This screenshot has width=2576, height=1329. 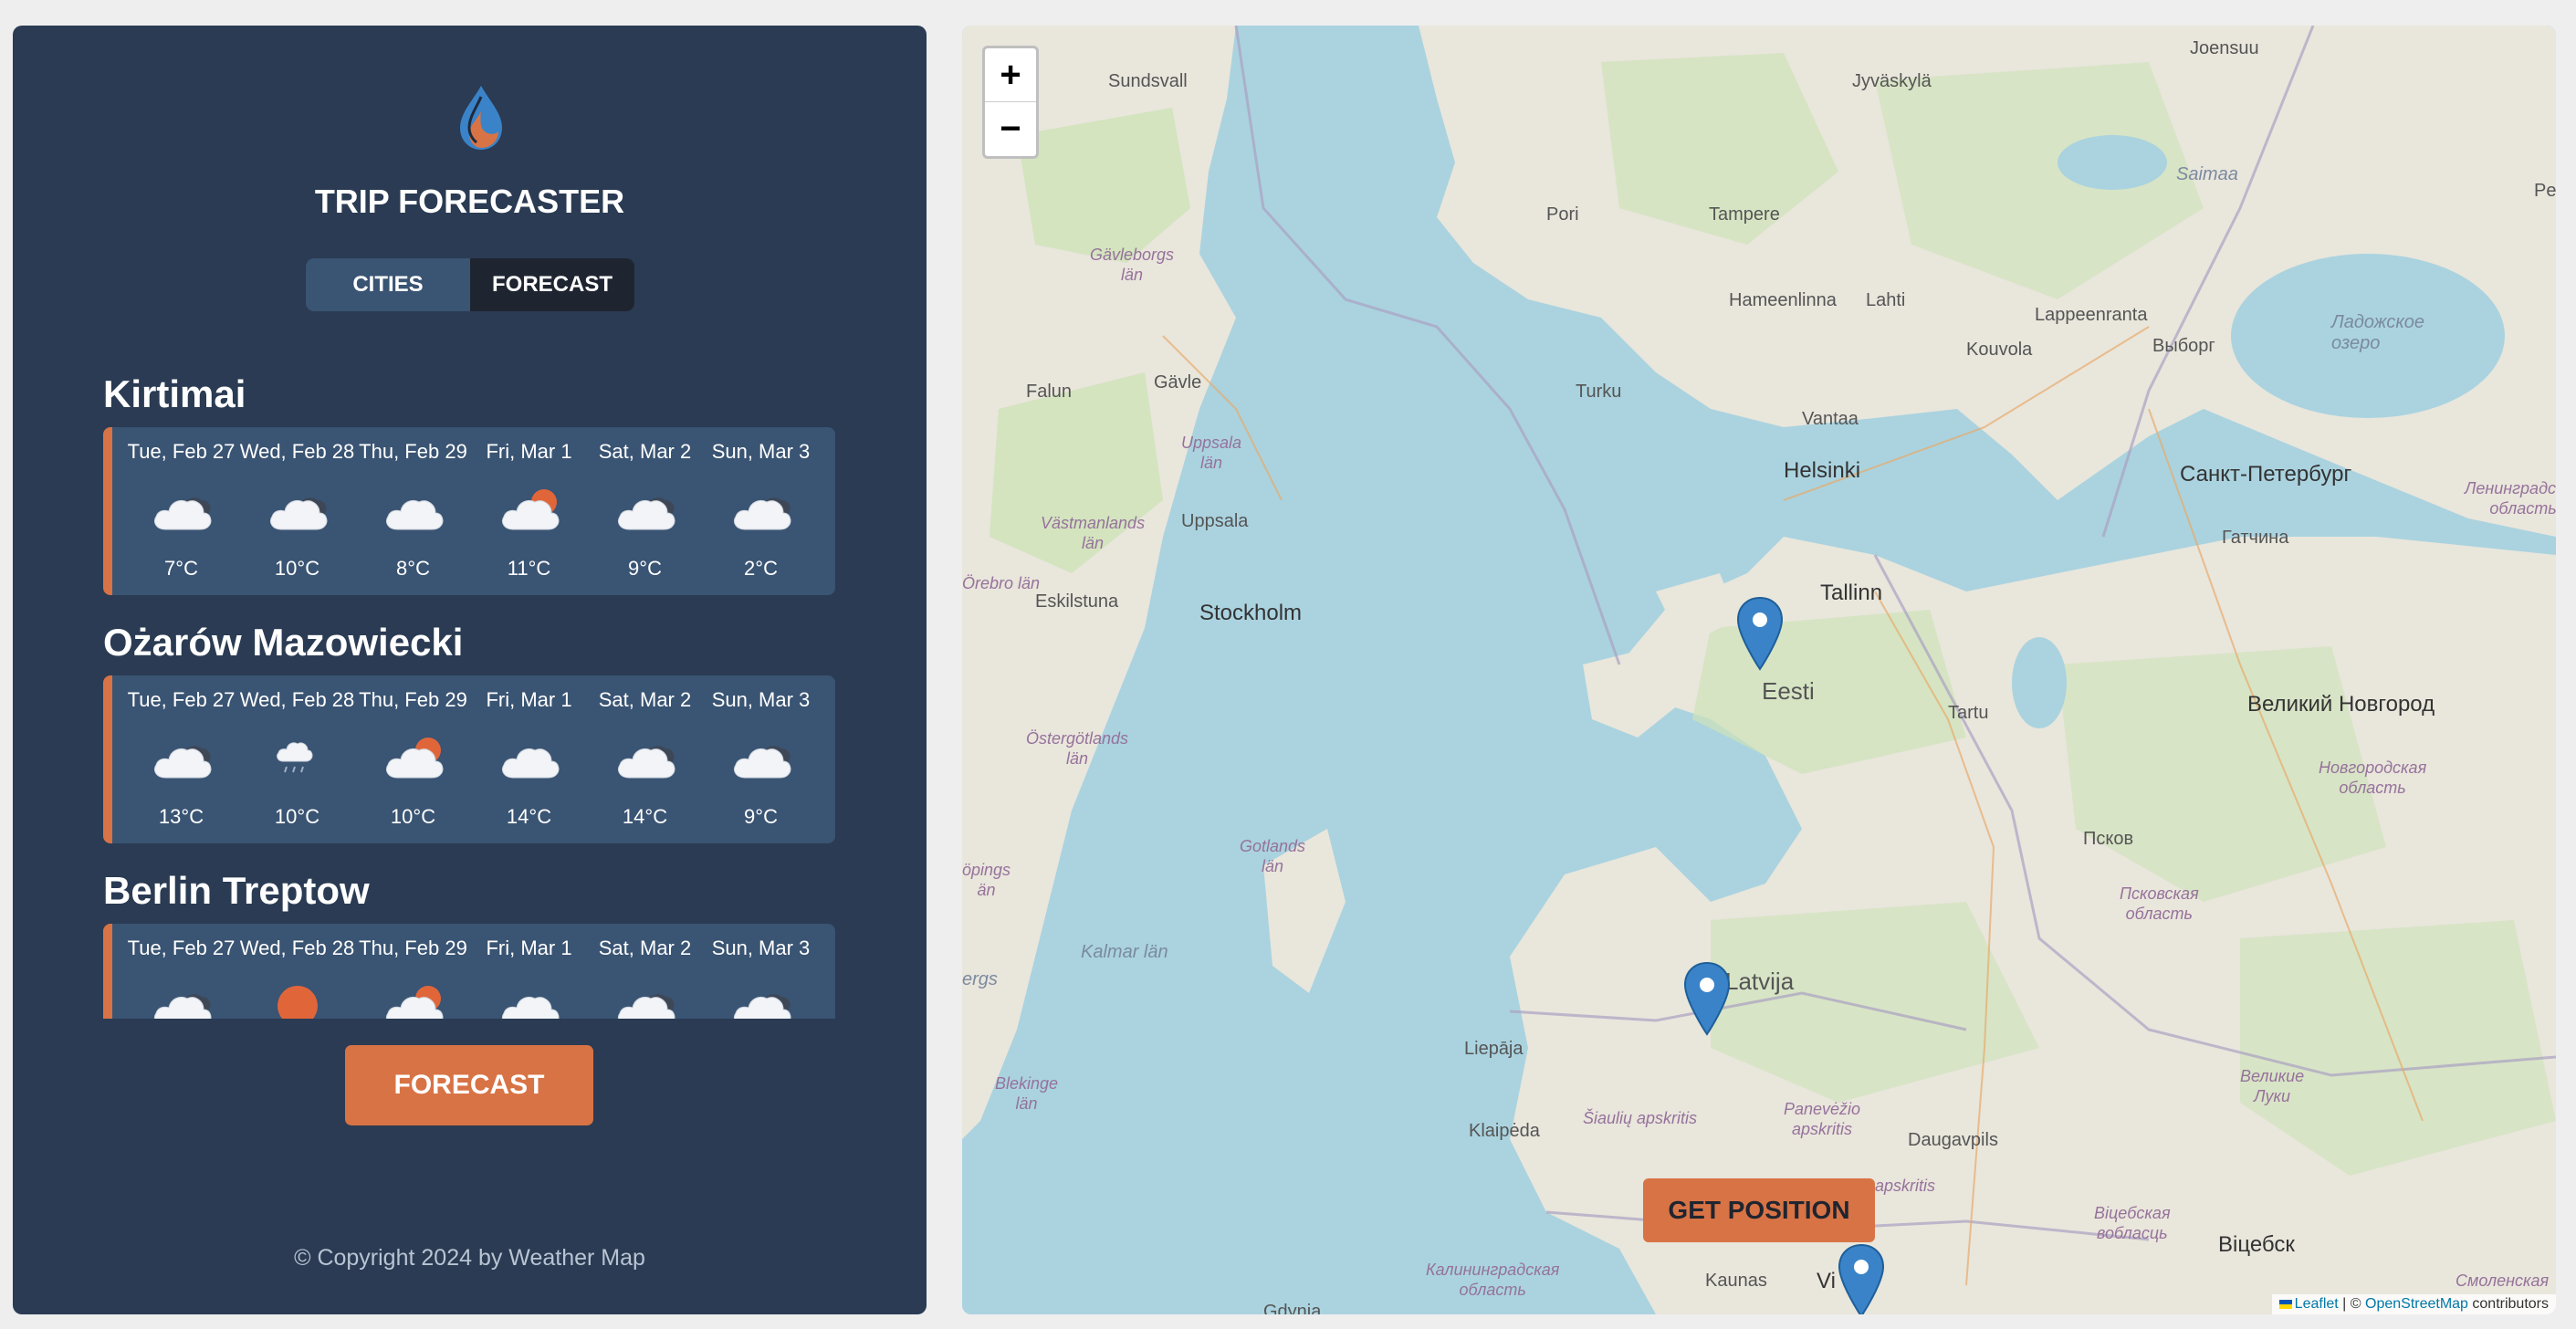 What do you see at coordinates (181, 759) in the screenshot?
I see `forecast-day: Tue, Feb 27 13°C` at bounding box center [181, 759].